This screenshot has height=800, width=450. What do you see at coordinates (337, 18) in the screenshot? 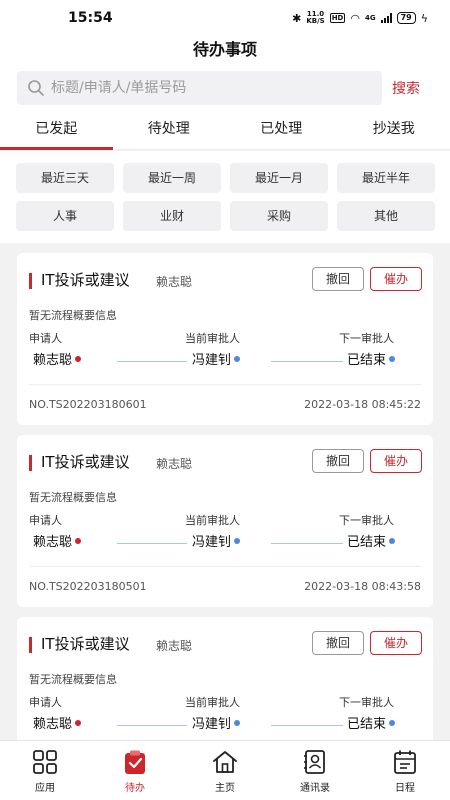
I see `hd-badge: HD` at bounding box center [337, 18].